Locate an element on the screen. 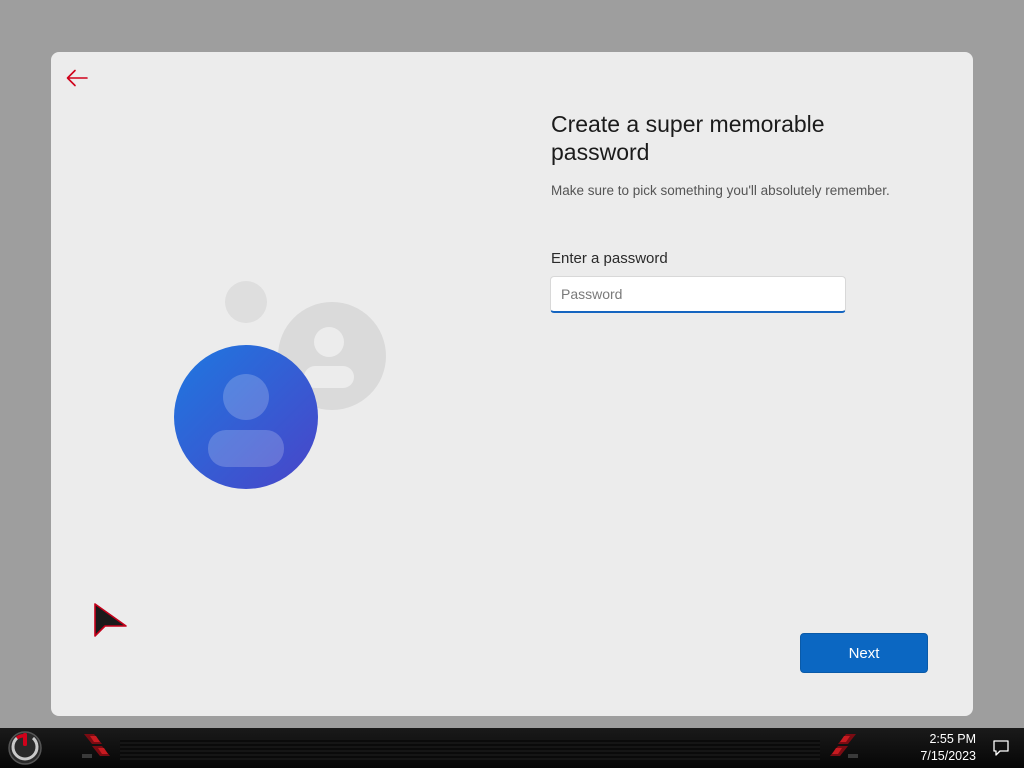 This screenshot has width=1024, height=768. user-accounts-illustration is located at coordinates (280, 385).